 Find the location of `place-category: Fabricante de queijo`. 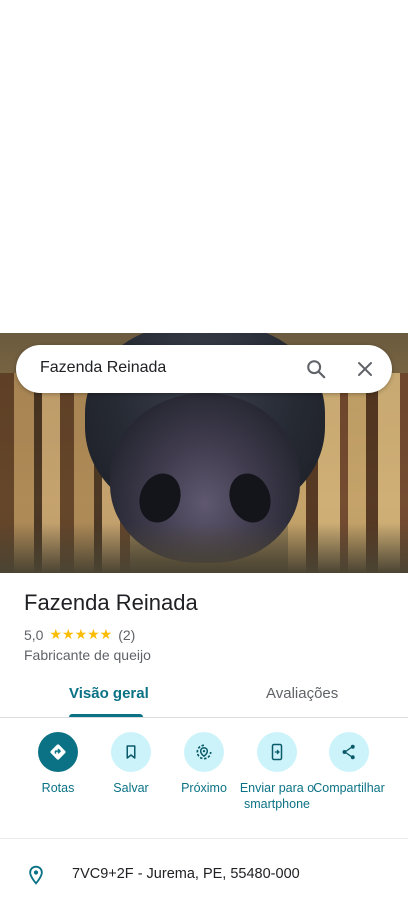

place-category: Fabricante de queijo is located at coordinates (87, 655).